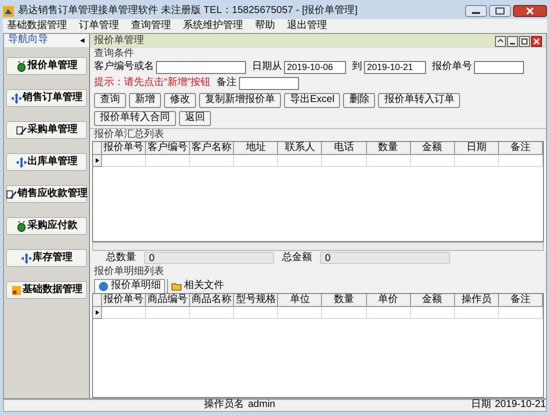  What do you see at coordinates (307, 26) in the screenshot?
I see `menu-item: 退出管理` at bounding box center [307, 26].